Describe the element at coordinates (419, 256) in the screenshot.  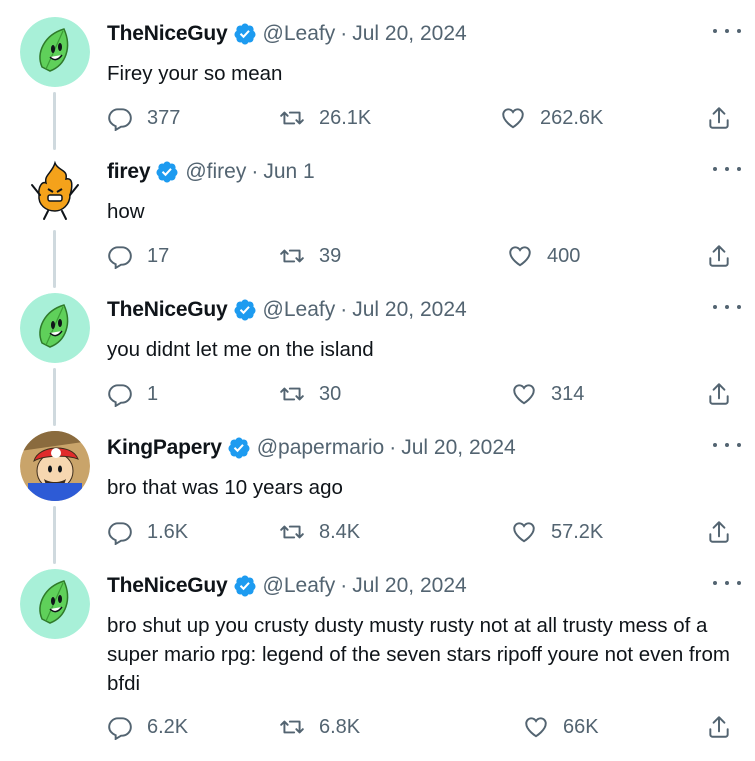
I see `tweet-actions: 17 39 400` at that location.